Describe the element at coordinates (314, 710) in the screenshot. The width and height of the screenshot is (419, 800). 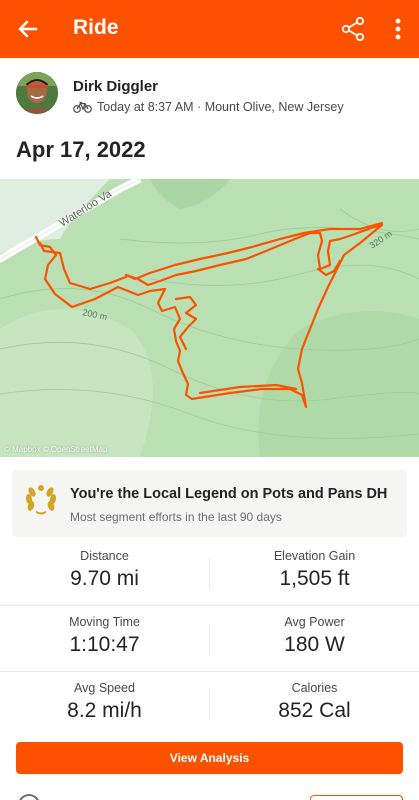
I see `stat-value: 852 Cal` at that location.